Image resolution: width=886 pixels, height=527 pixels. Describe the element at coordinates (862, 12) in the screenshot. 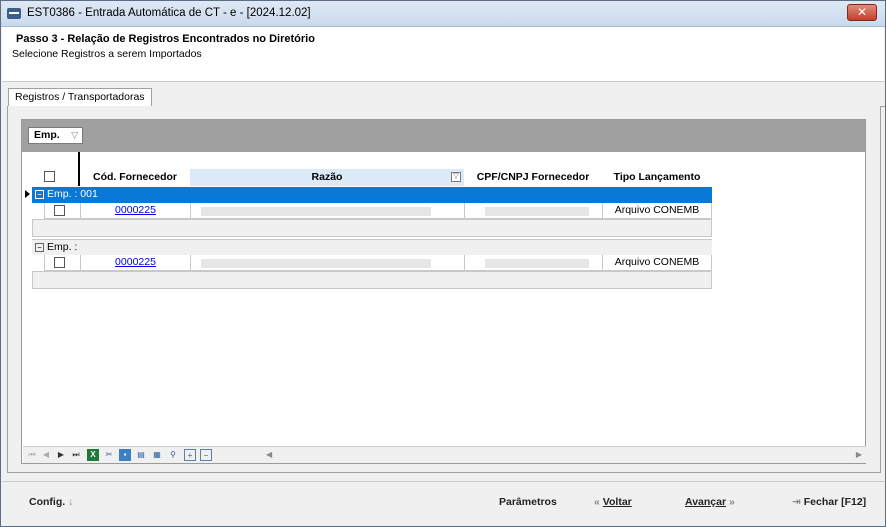

I see `close-button: ✕` at that location.